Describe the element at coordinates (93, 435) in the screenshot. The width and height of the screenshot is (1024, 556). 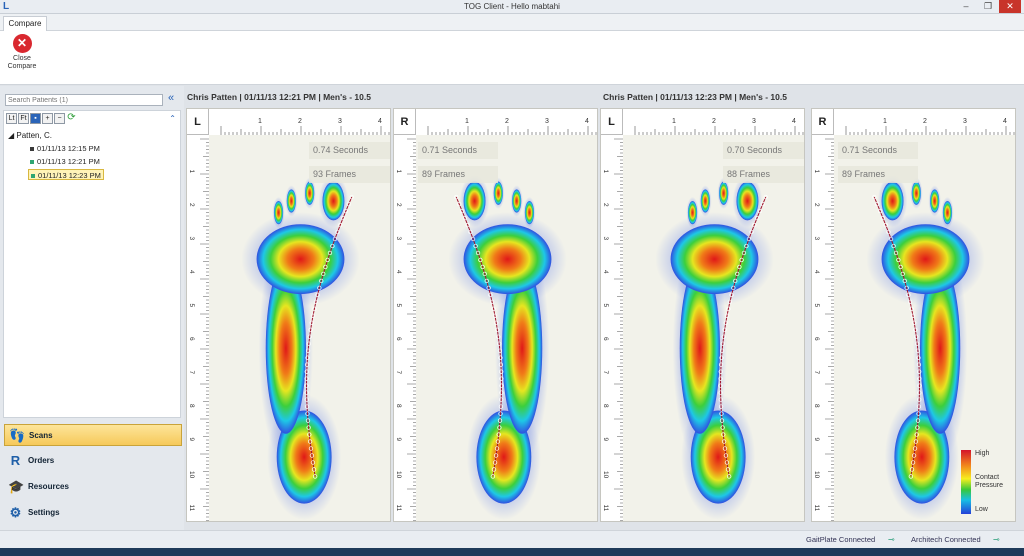
I see `nav-item-scans: 👣 Scans` at that location.